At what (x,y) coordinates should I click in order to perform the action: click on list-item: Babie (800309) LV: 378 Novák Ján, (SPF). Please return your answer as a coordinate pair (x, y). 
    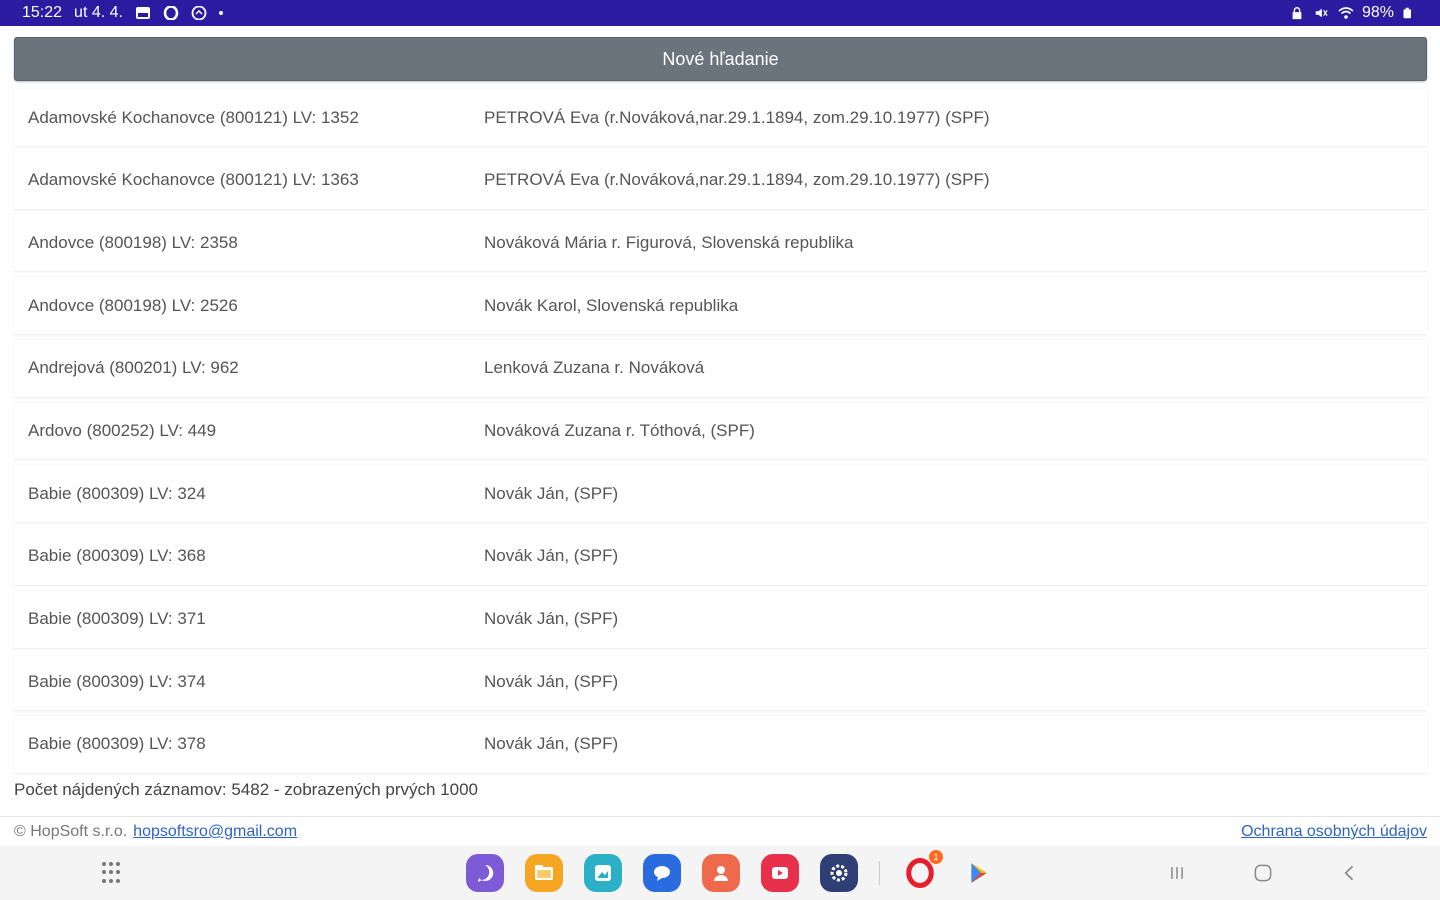
    Looking at the image, I should click on (720, 744).